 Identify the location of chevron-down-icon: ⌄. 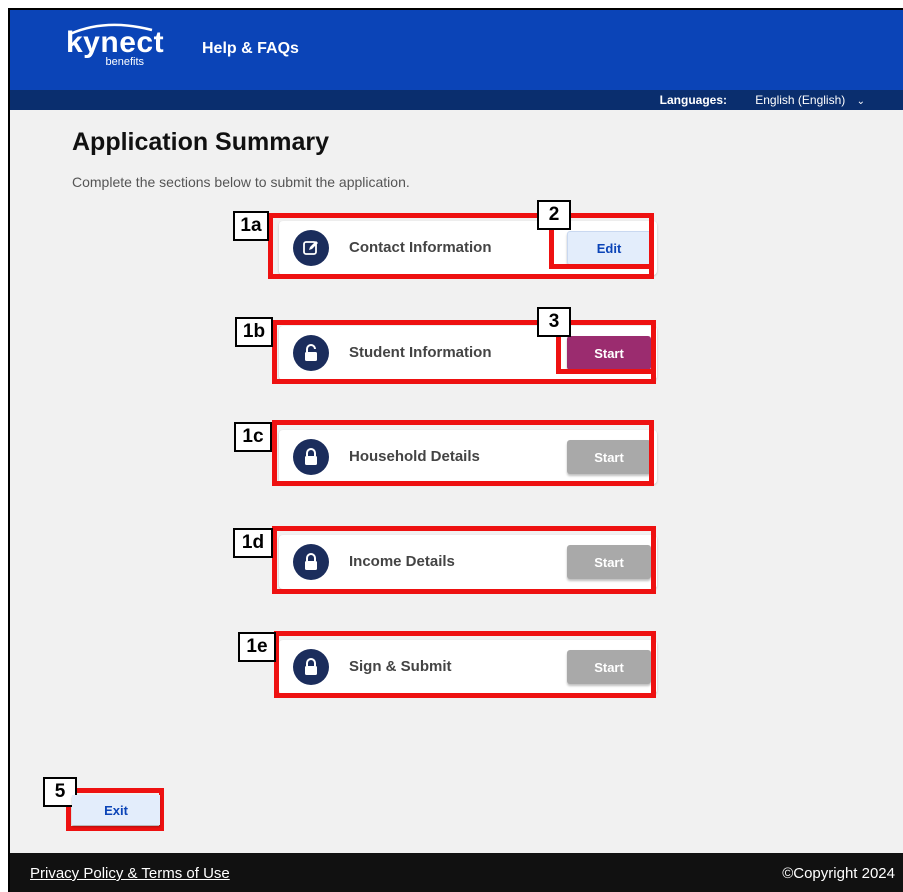
(860, 101).